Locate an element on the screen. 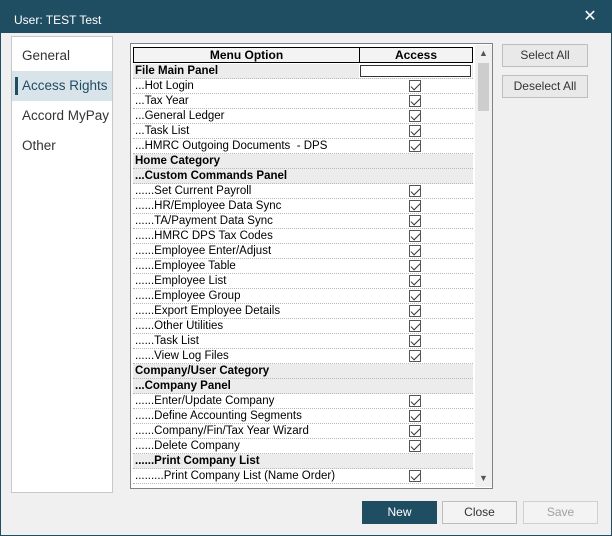 Image resolution: width=612 pixels, height=536 pixels. table-row: ......Employee Table is located at coordinates (303, 266).